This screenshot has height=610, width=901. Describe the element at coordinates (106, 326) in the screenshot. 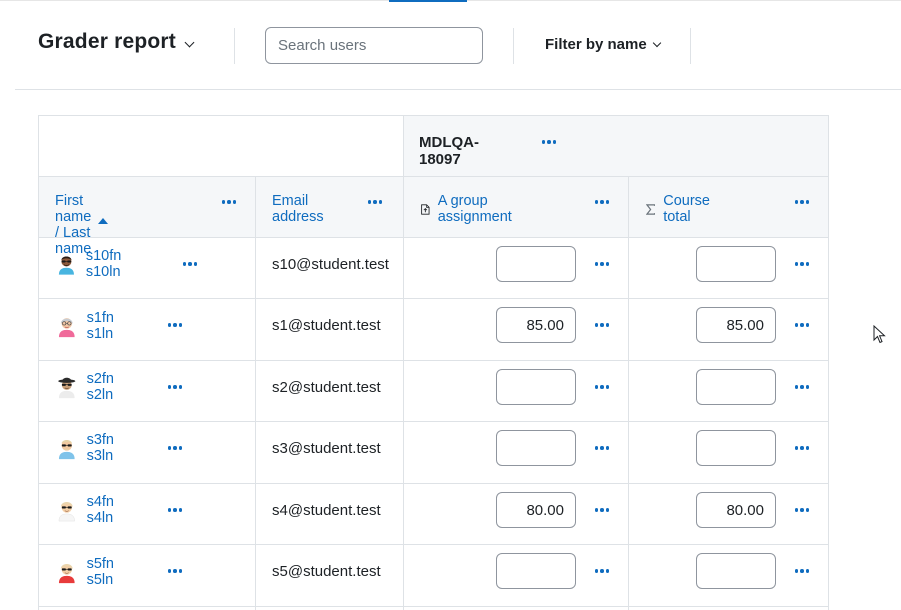

I see `user-name-link: s1fn s1ln` at that location.